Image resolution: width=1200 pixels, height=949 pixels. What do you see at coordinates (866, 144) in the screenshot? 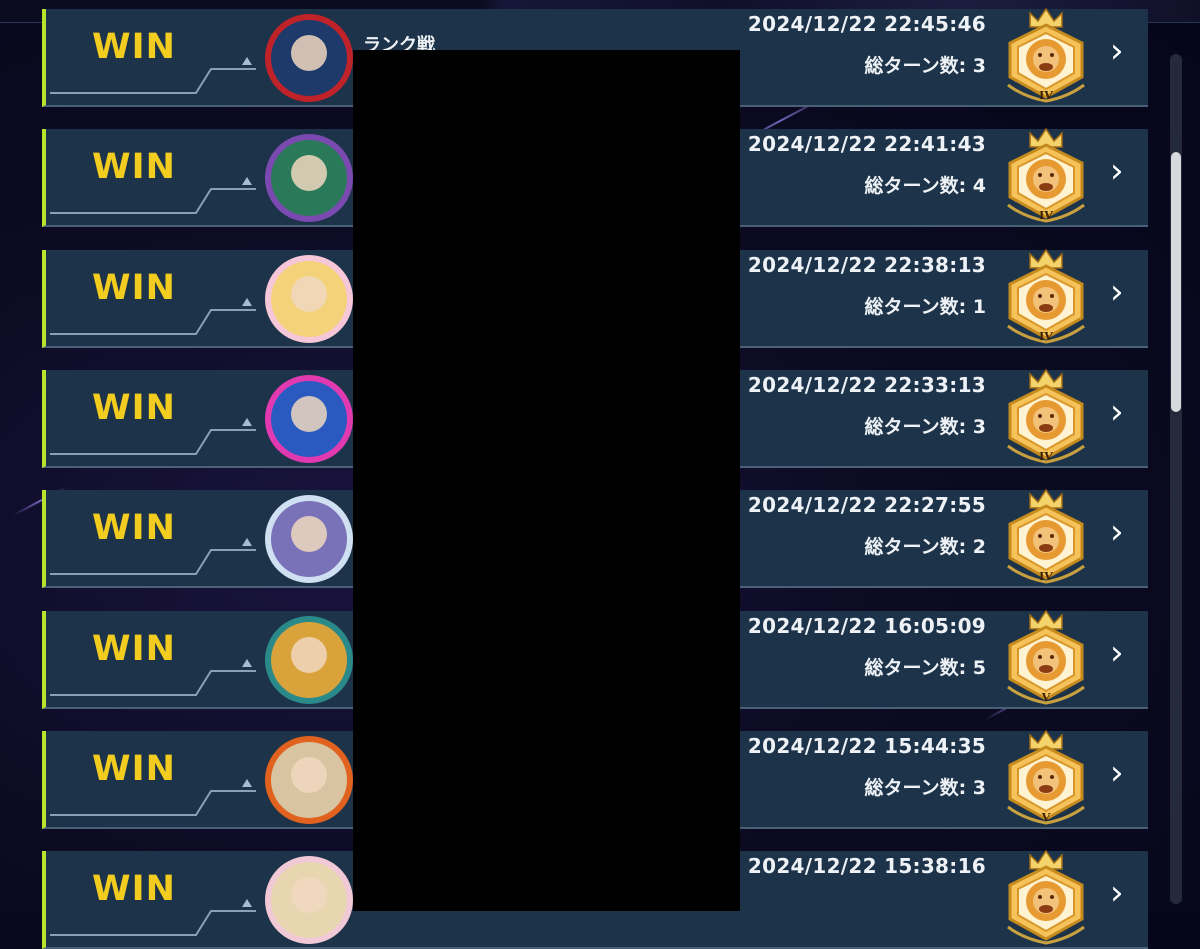
I see `match-datetime: 2024/12/22 22:41:43` at bounding box center [866, 144].